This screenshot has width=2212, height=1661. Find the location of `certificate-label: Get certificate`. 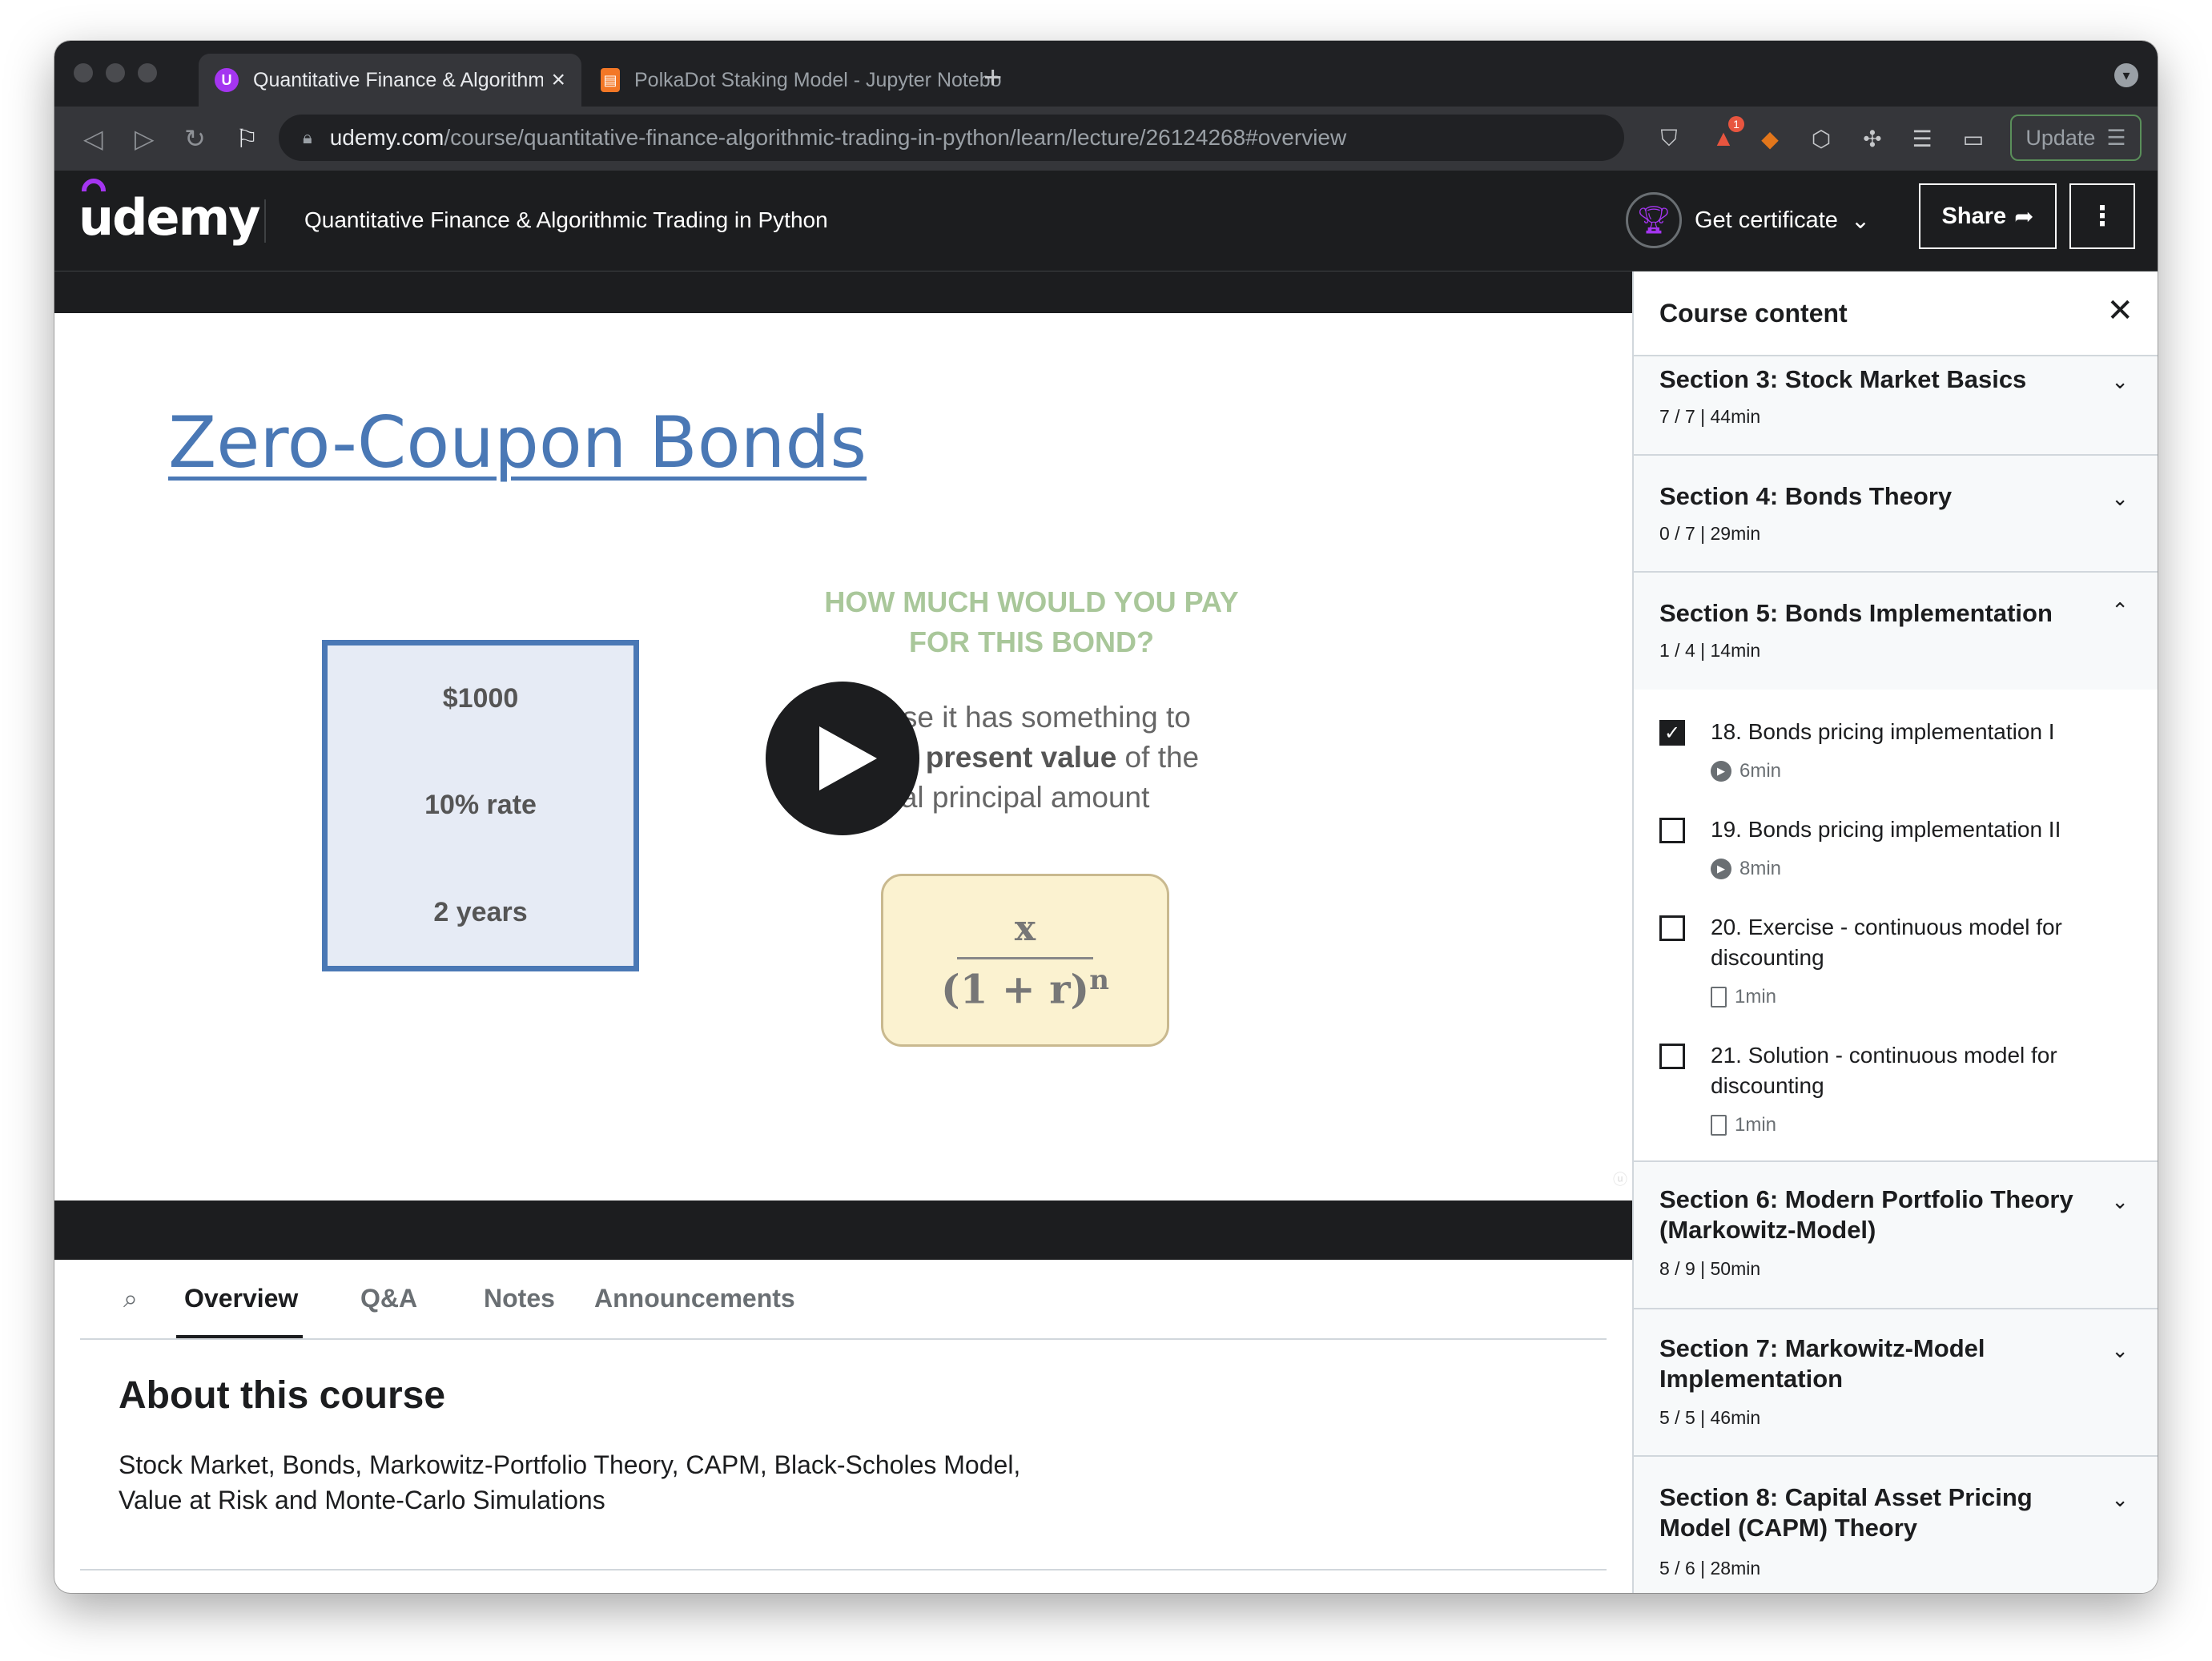

certificate-label: Get certificate is located at coordinates (1766, 220).